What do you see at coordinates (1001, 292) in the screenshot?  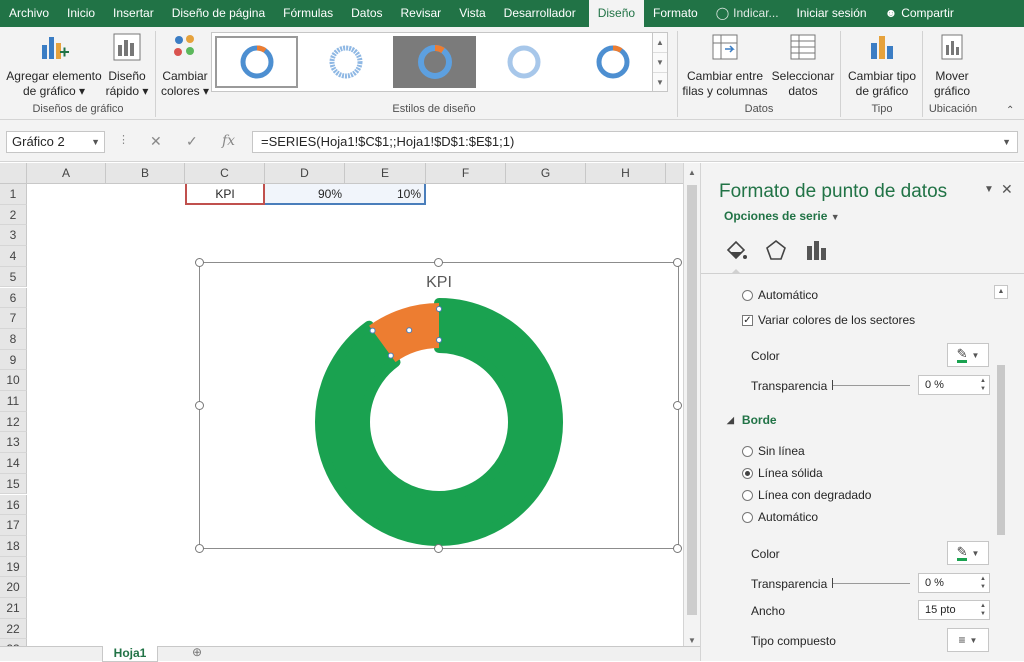 I see `scroll-up-icon: ▲` at bounding box center [1001, 292].